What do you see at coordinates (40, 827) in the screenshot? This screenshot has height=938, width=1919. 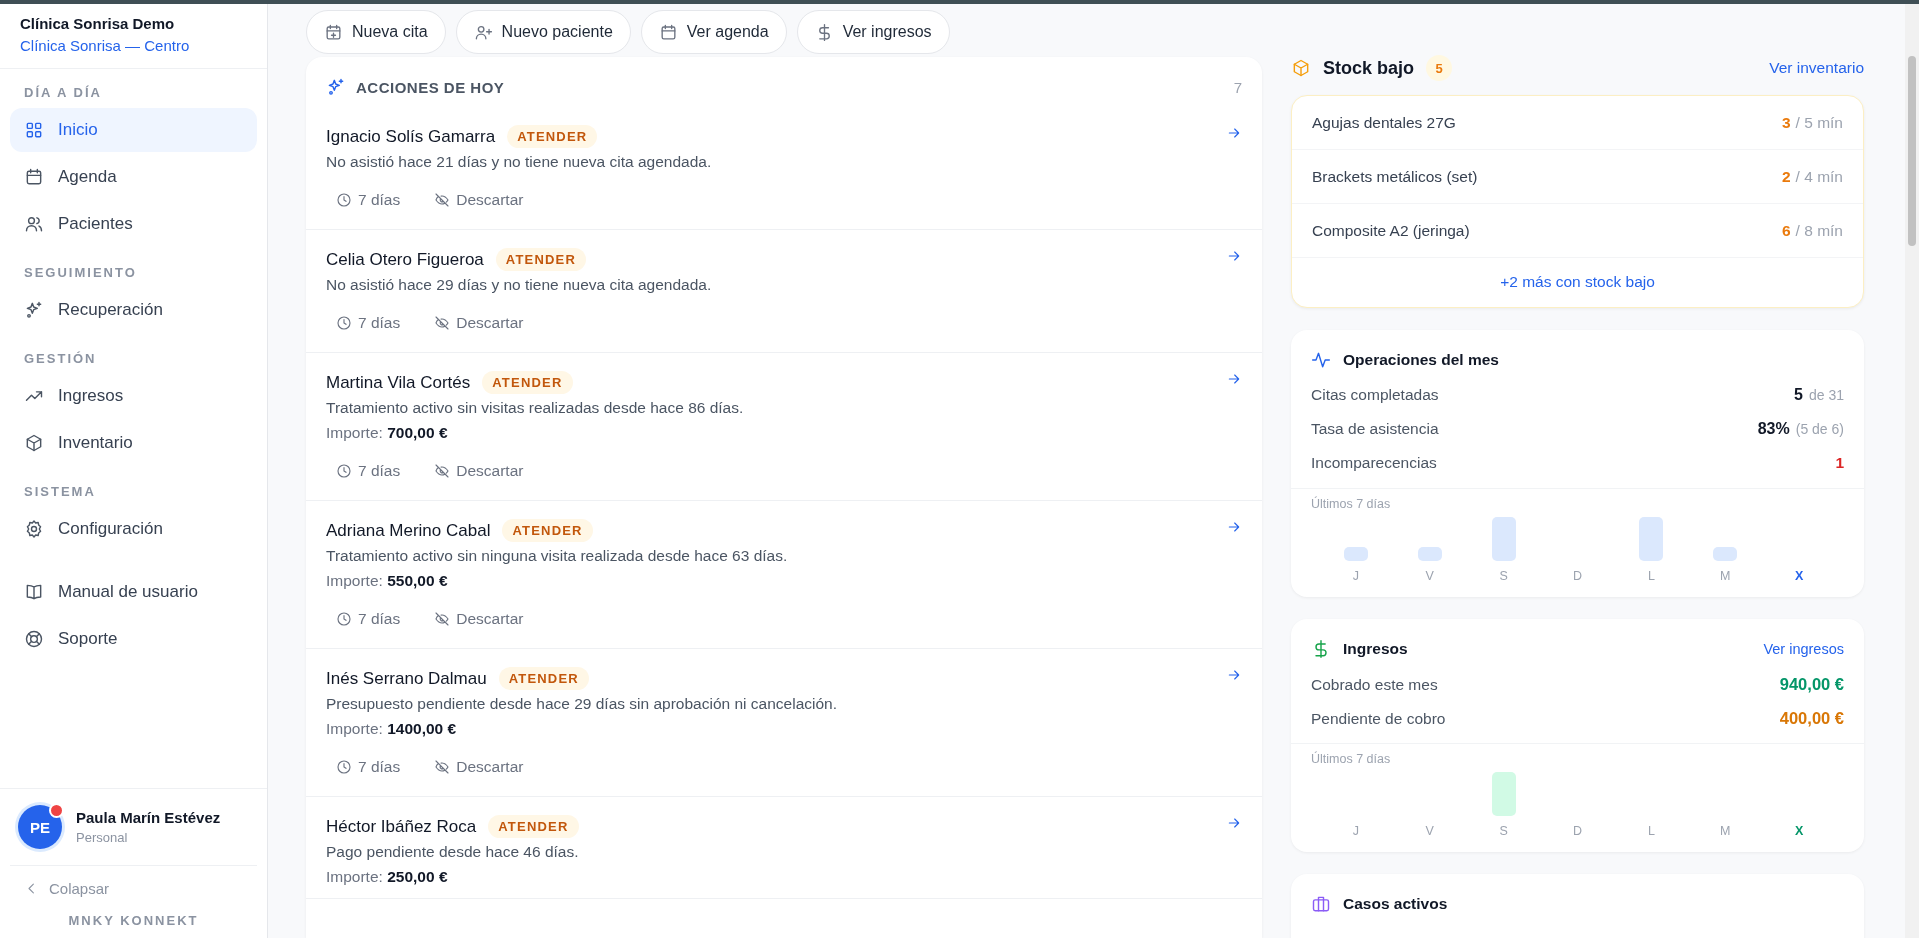 I see `avatar: PE` at bounding box center [40, 827].